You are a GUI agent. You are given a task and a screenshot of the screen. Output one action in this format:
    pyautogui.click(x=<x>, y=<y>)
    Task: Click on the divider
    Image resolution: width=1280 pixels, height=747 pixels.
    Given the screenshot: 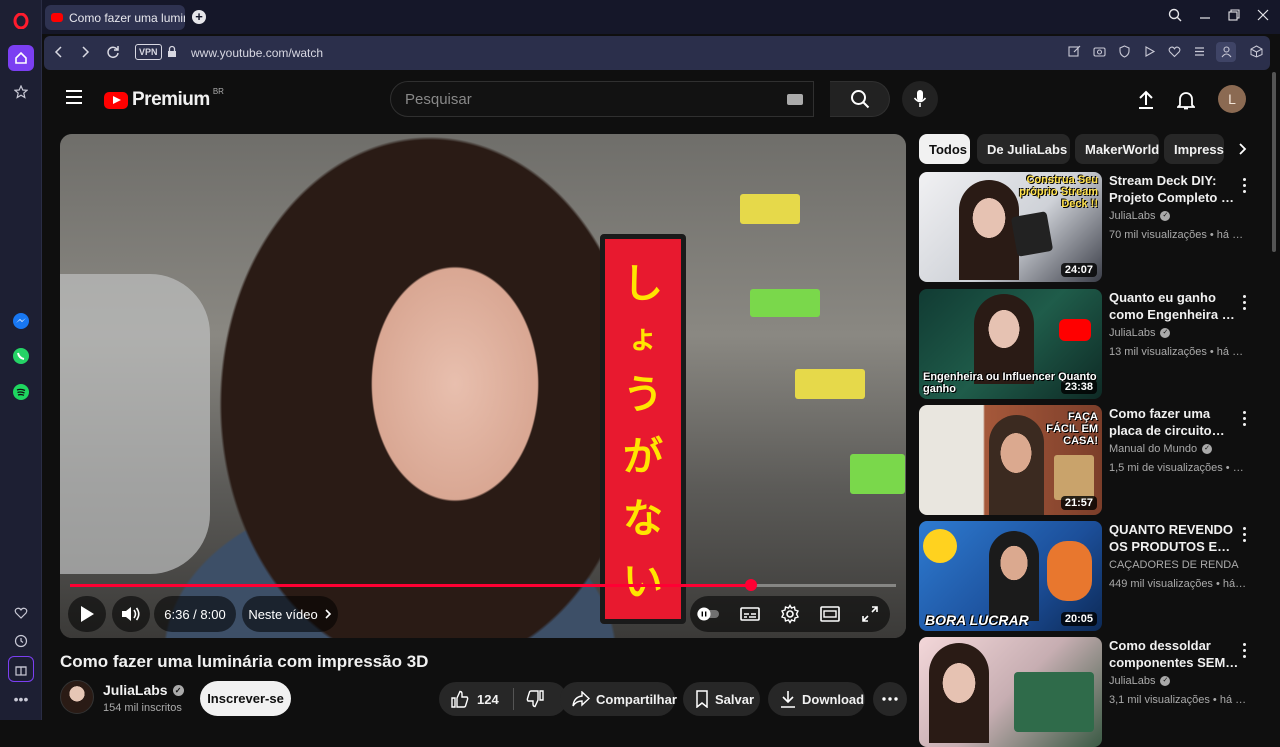 What is the action you would take?
    pyautogui.click(x=513, y=699)
    